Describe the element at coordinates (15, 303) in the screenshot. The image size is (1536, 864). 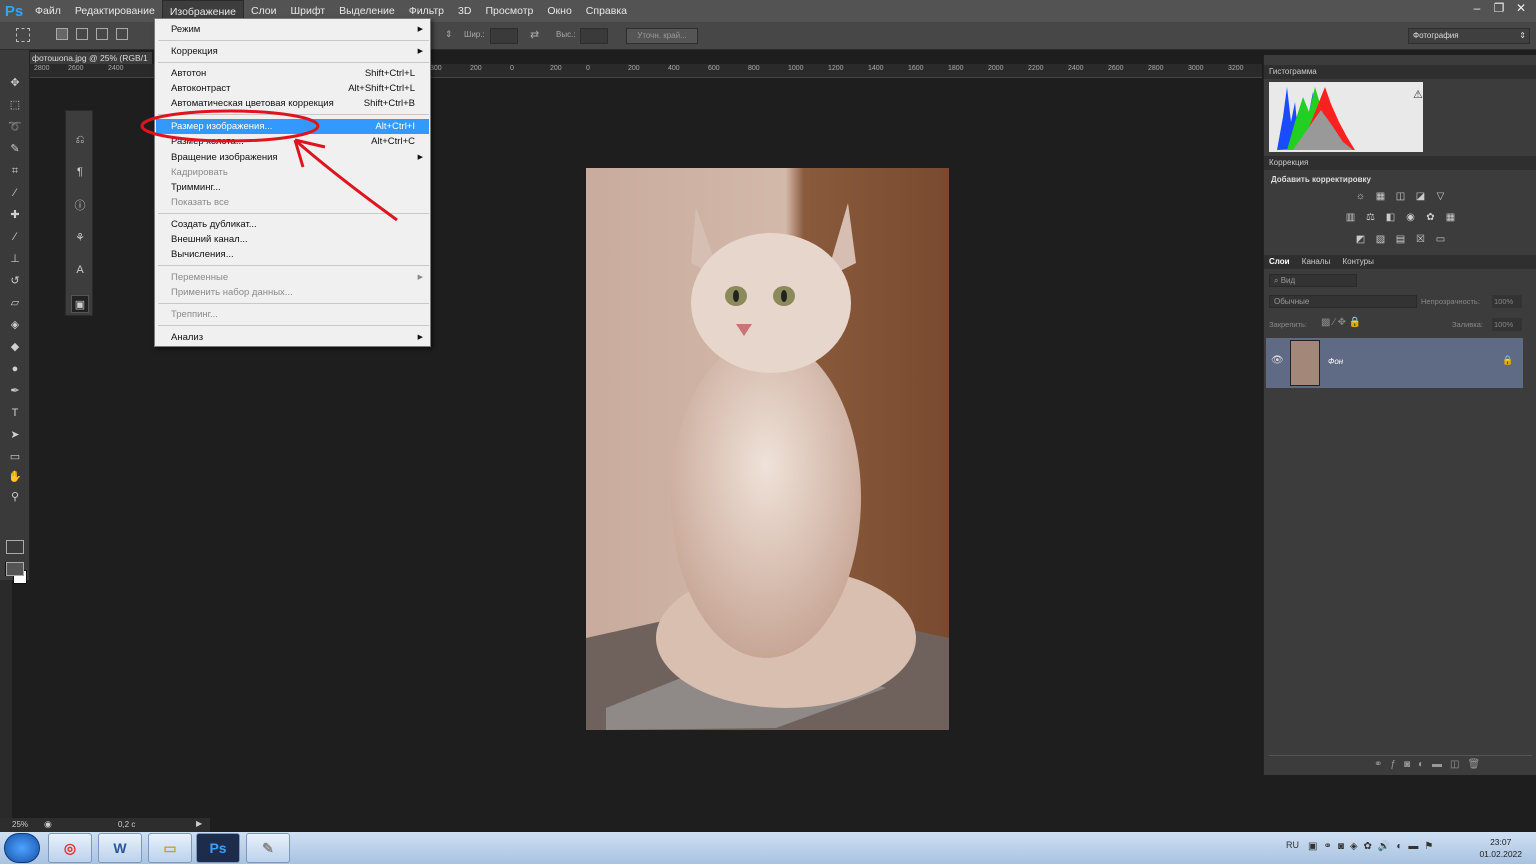
I see `eraser-tool-icon: ▱` at that location.